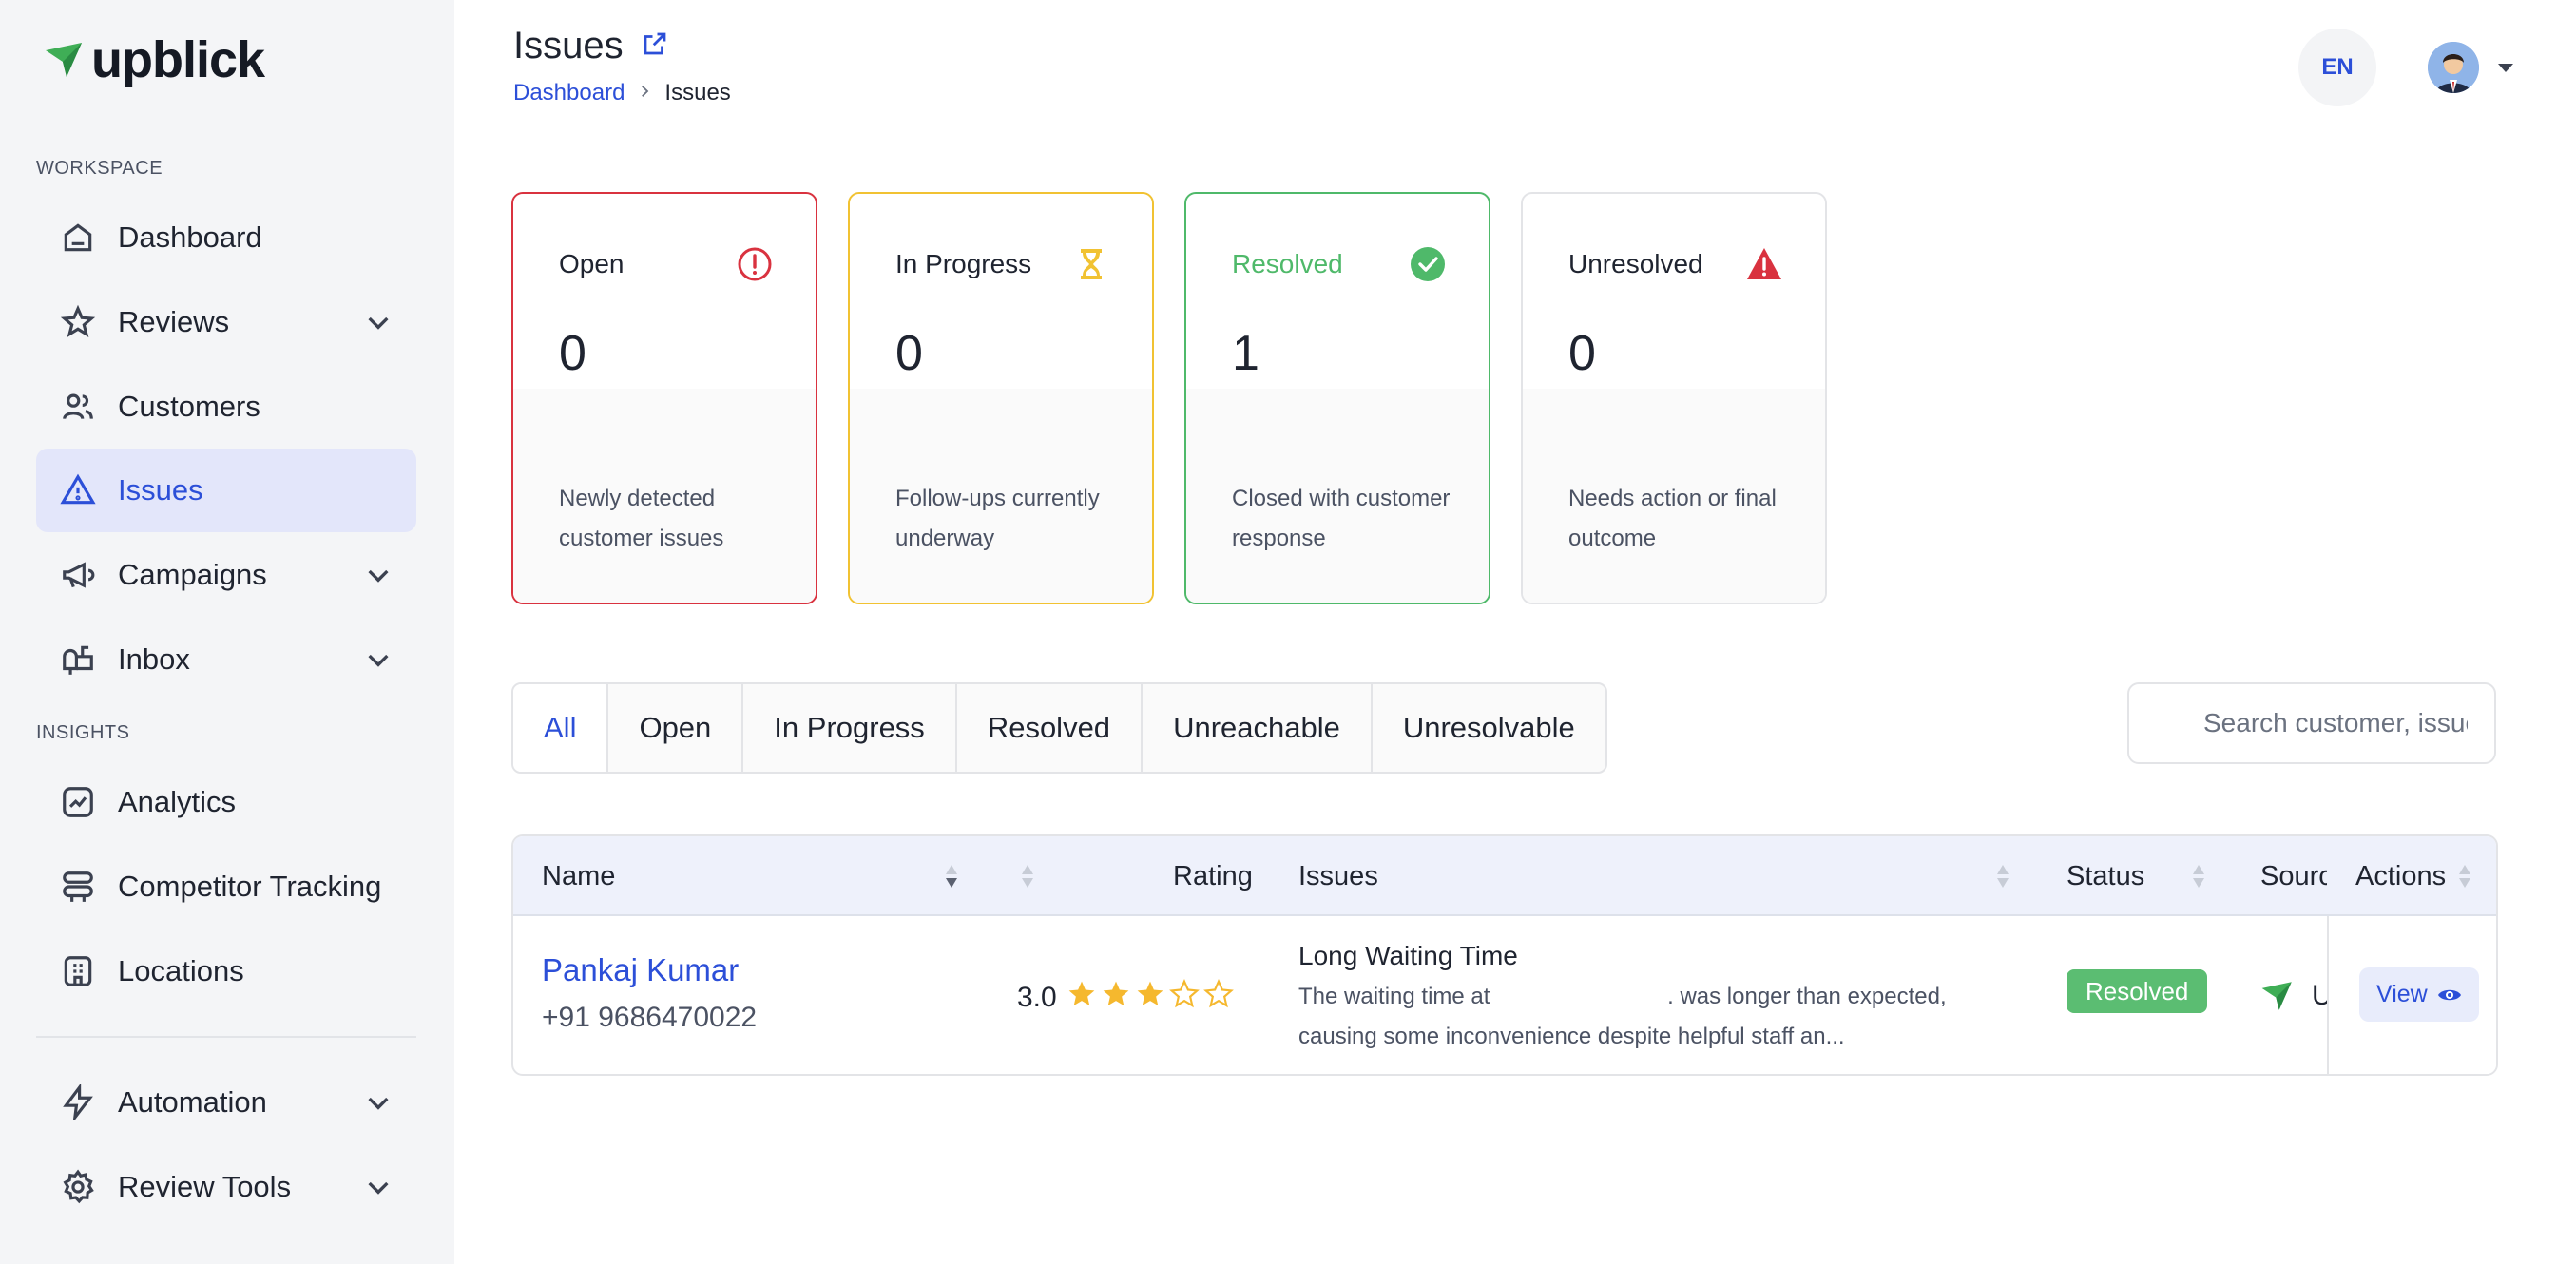 The height and width of the screenshot is (1264, 2576). I want to click on sidebar-item-campaigns: Campaigns, so click(226, 575).